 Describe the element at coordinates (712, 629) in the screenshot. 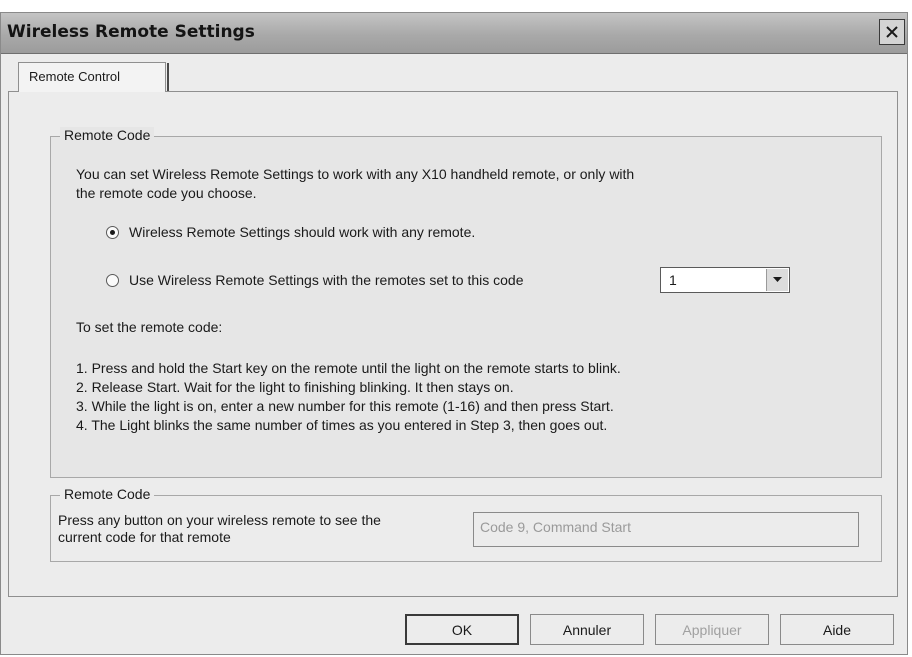

I see `apply-button: Appliquer` at that location.